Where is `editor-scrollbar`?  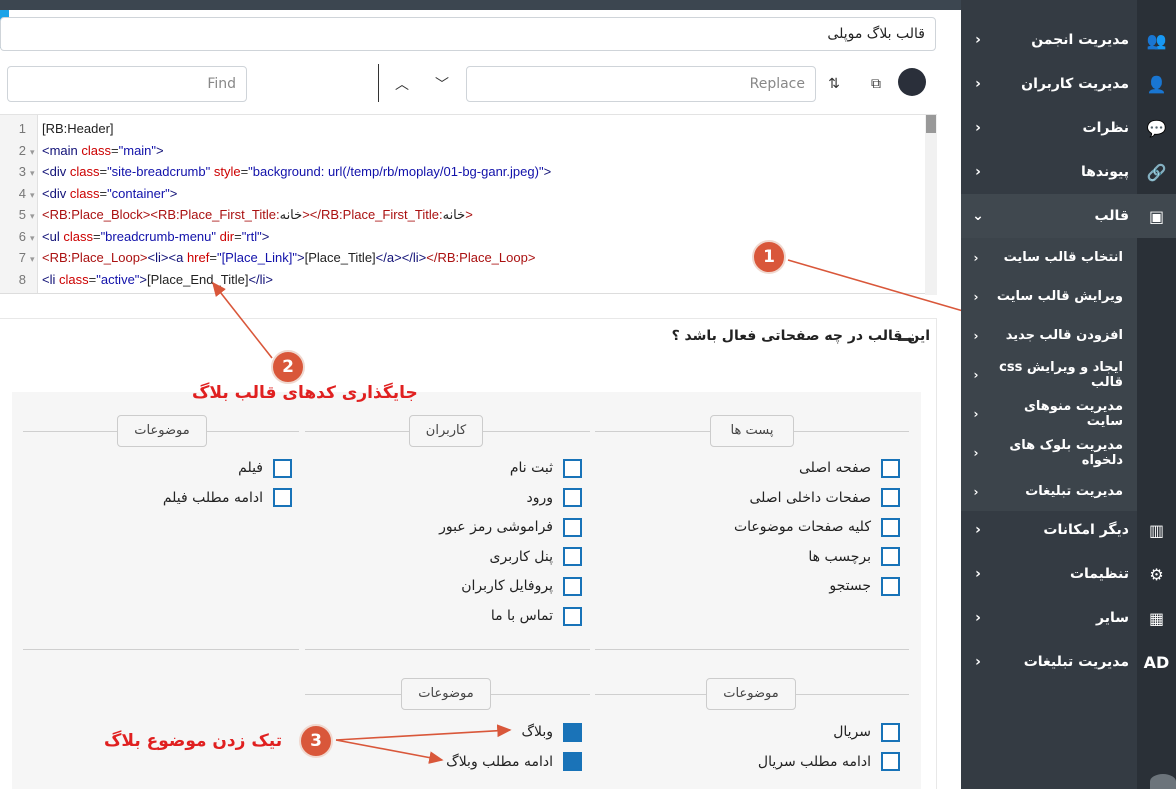 editor-scrollbar is located at coordinates (931, 205).